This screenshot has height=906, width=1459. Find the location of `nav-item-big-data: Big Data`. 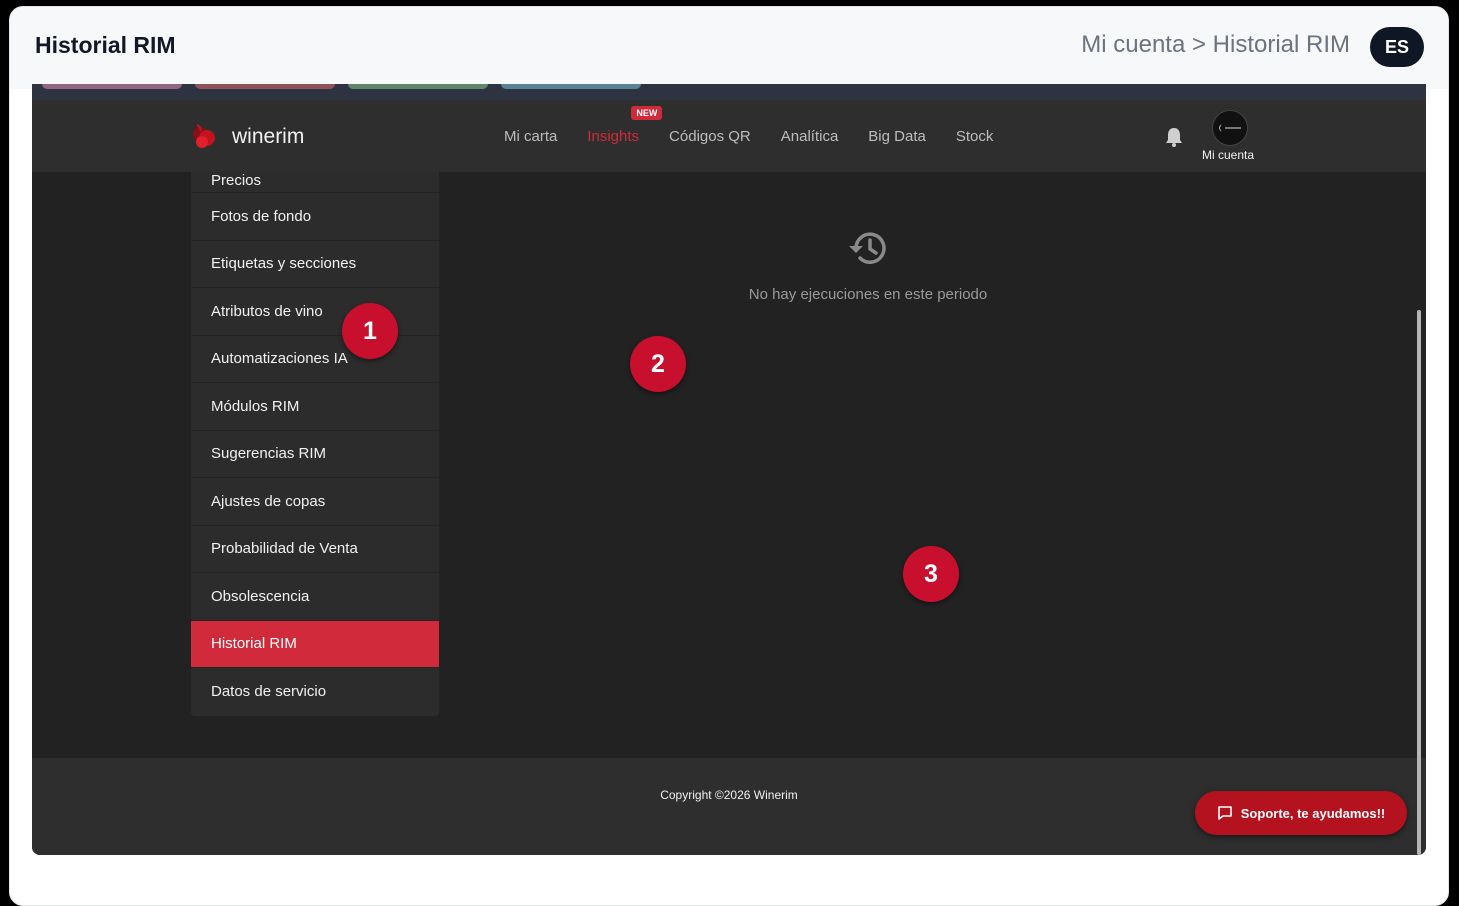

nav-item-big-data: Big Data is located at coordinates (897, 136).